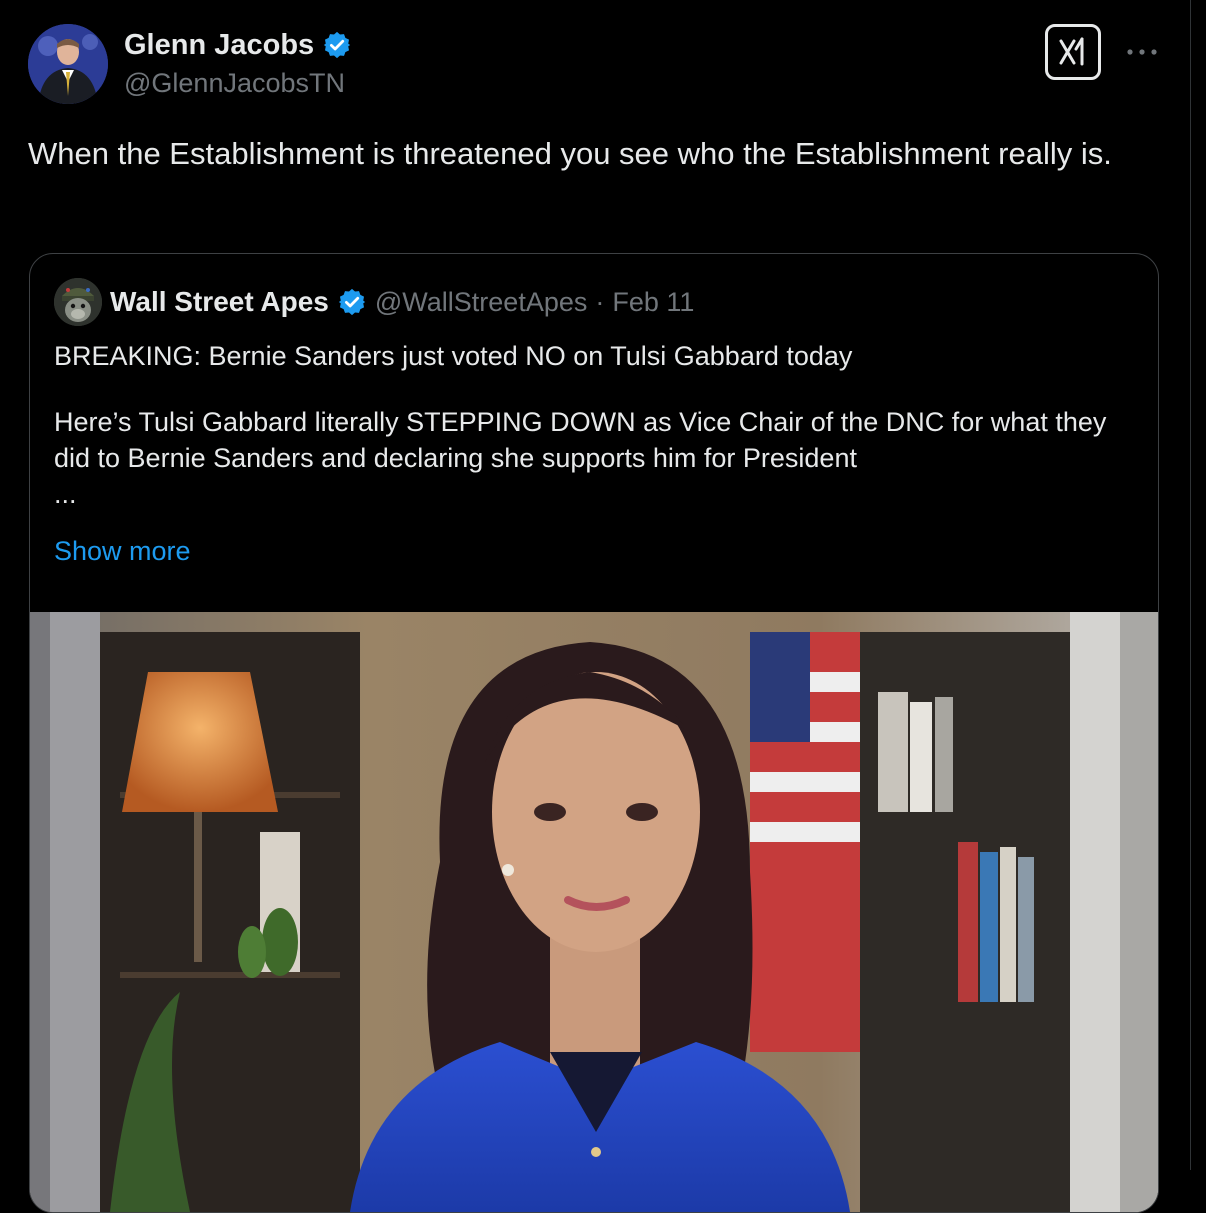 The width and height of the screenshot is (1206, 1213). I want to click on more-icon, so click(1142, 52).